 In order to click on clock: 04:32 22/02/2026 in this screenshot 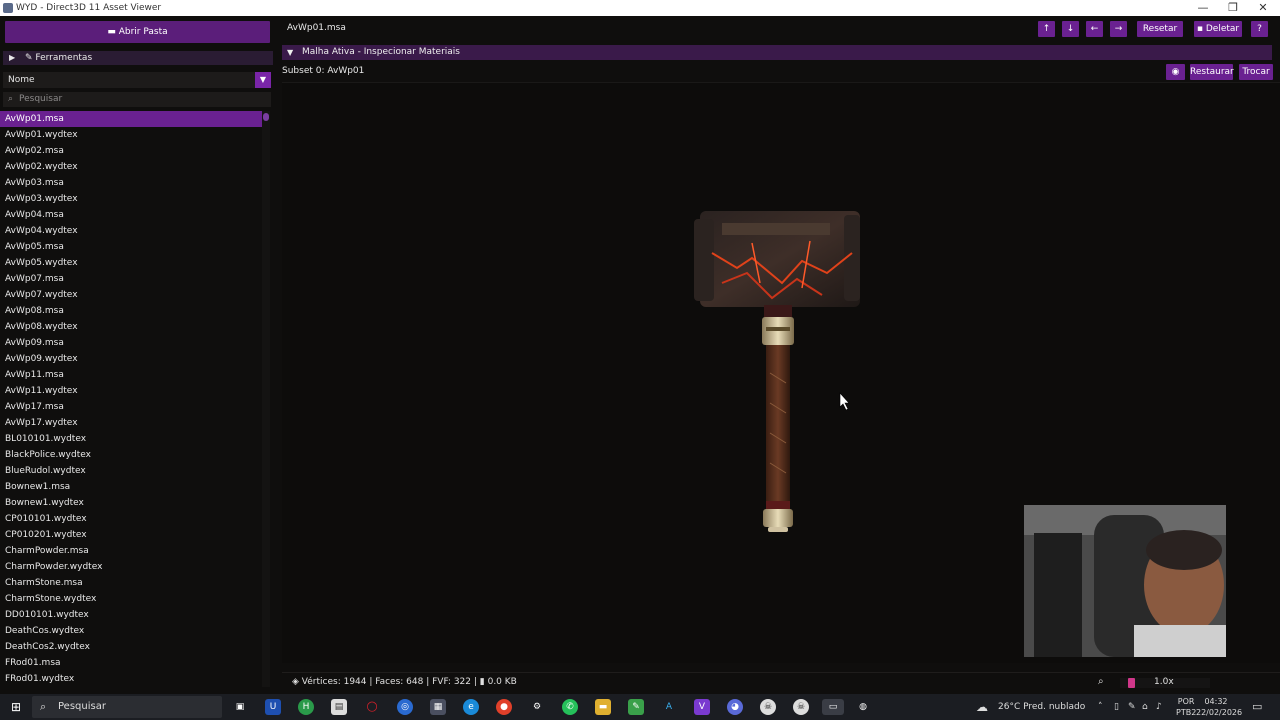, I will do `click(1219, 707)`.